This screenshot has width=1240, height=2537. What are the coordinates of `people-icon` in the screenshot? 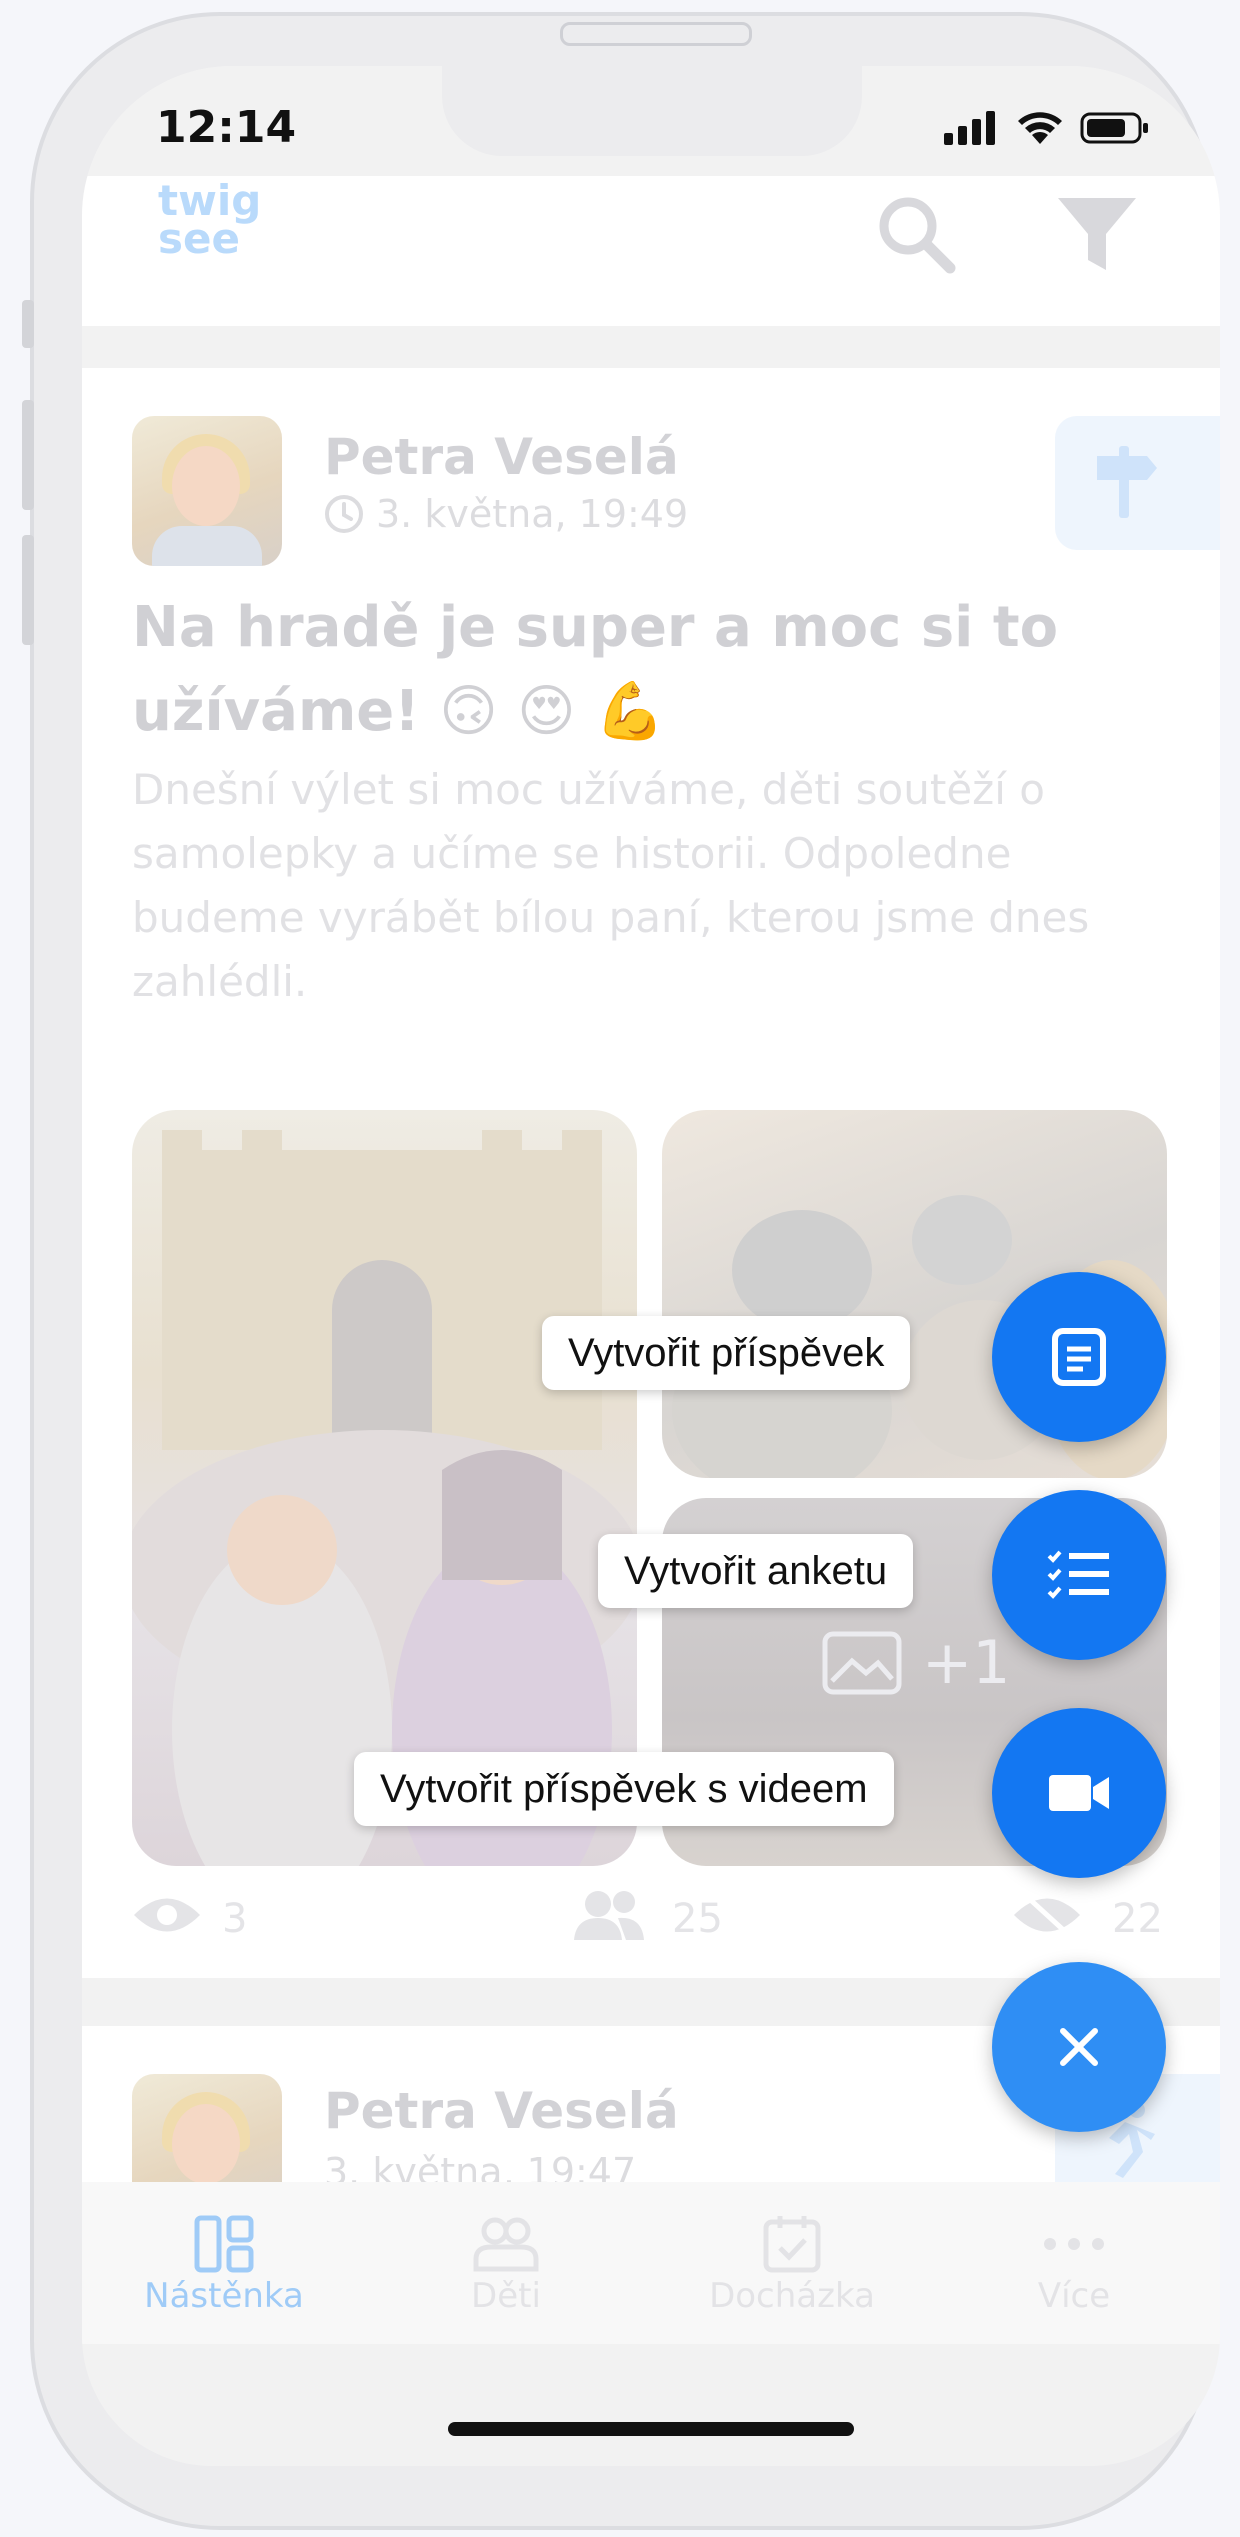 It's located at (609, 1915).